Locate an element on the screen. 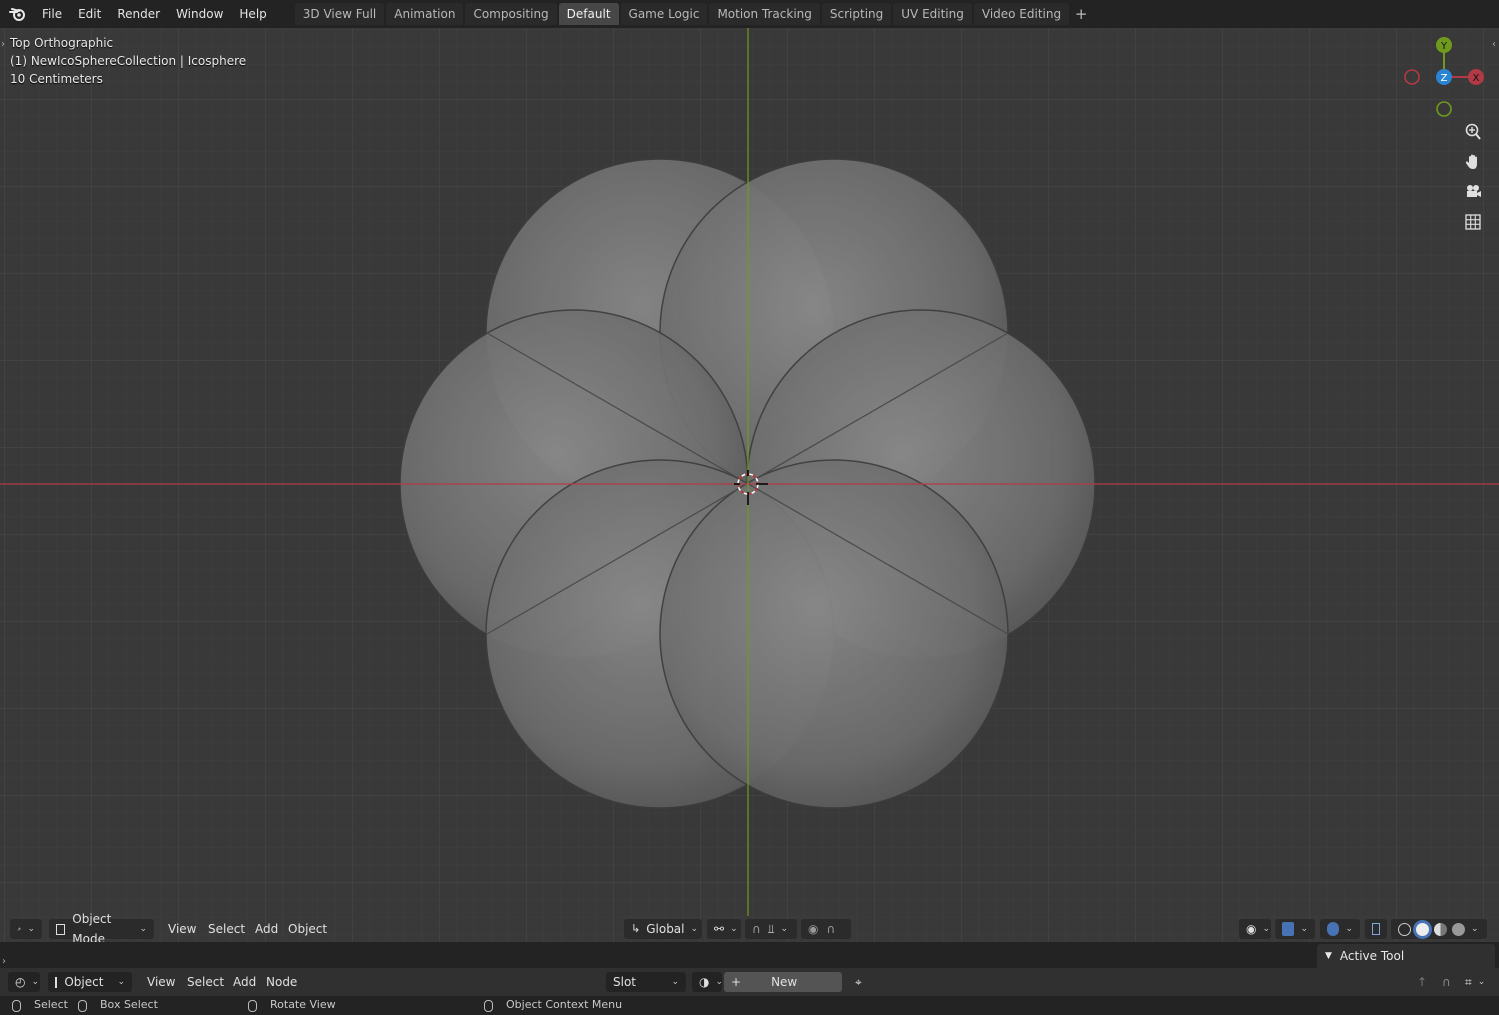  status-context-menu: Object Context Menu is located at coordinates (564, 1004).